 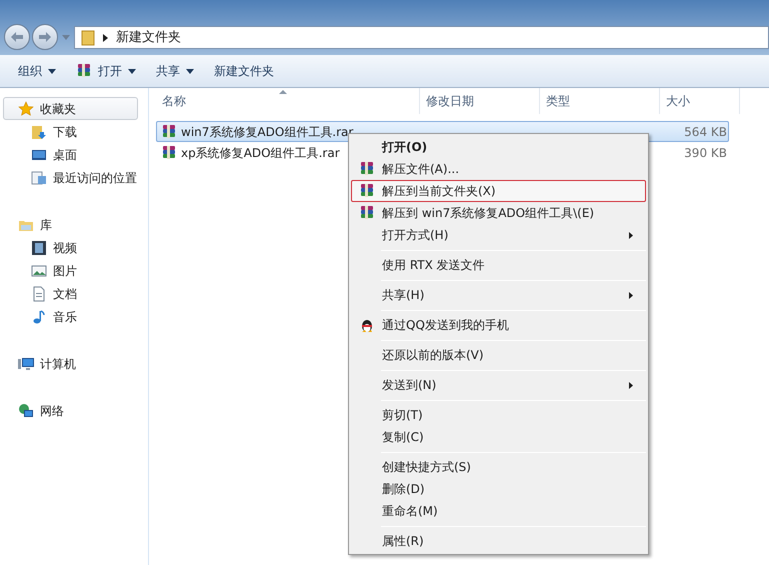 What do you see at coordinates (705, 132) in the screenshot?
I see `file-size: 564 KB` at bounding box center [705, 132].